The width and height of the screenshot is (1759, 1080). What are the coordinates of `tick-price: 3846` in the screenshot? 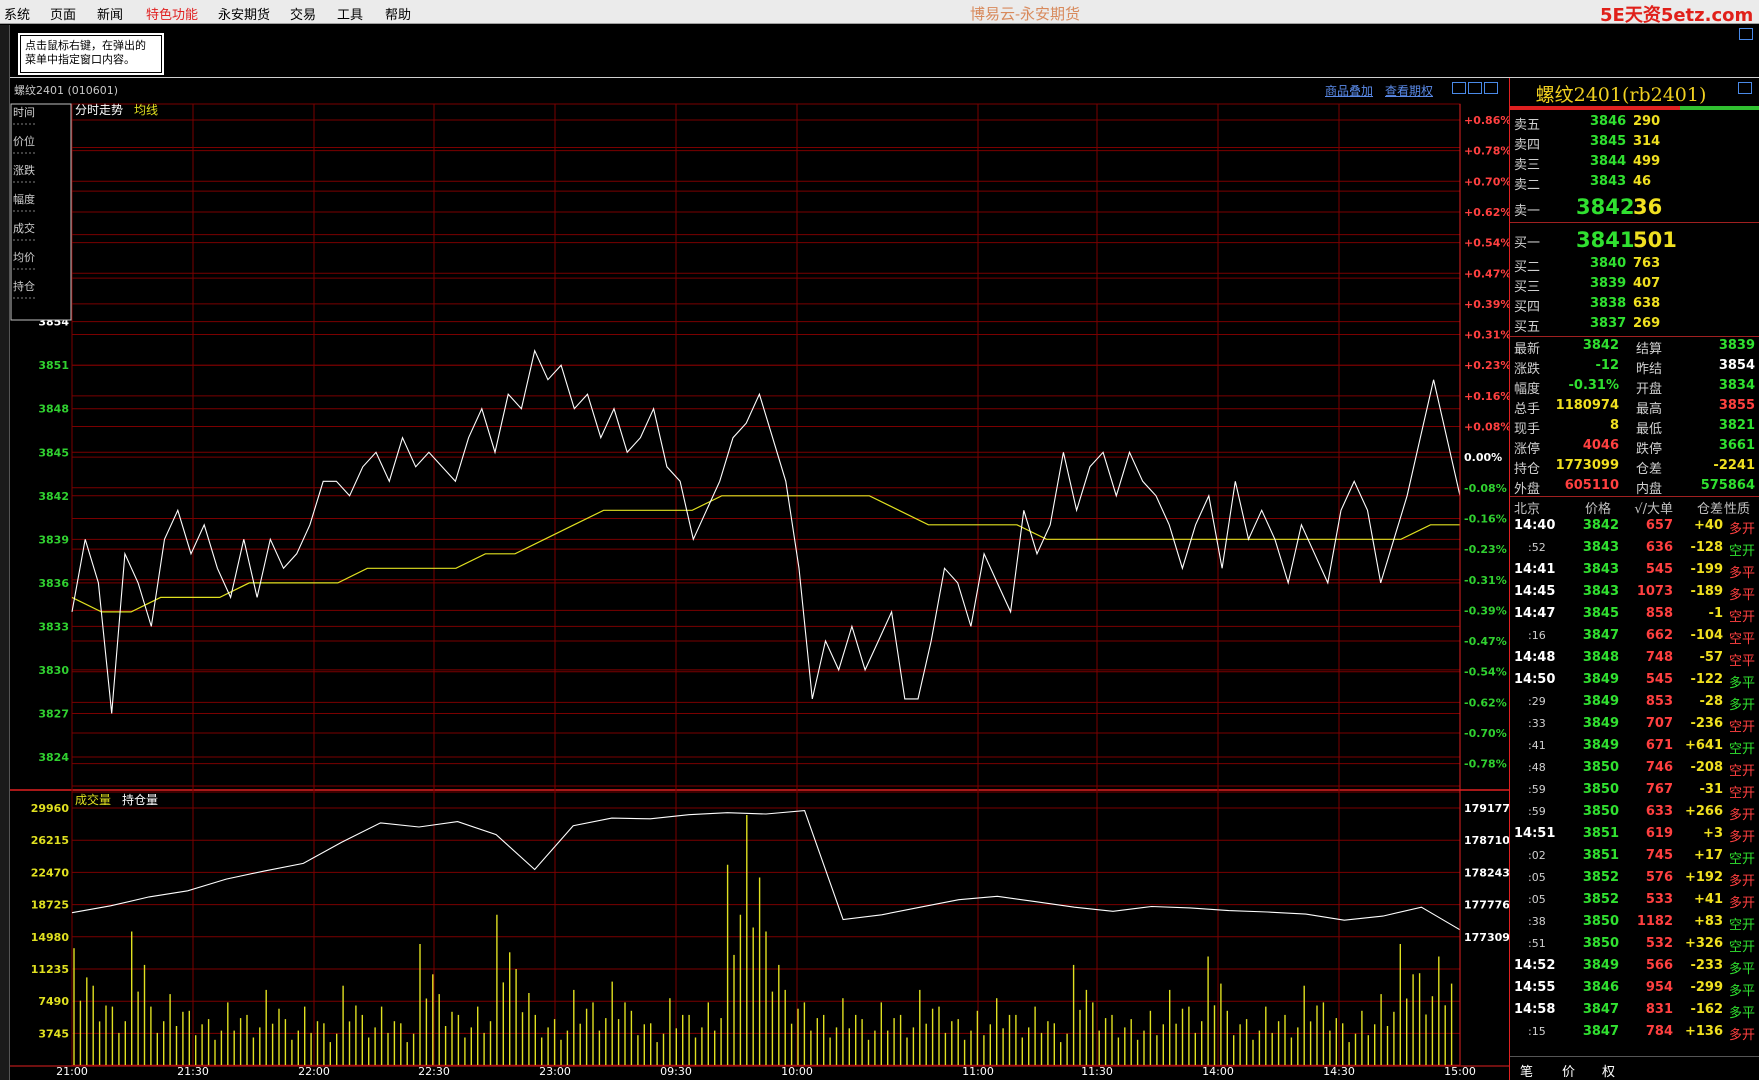 It's located at (1600, 987).